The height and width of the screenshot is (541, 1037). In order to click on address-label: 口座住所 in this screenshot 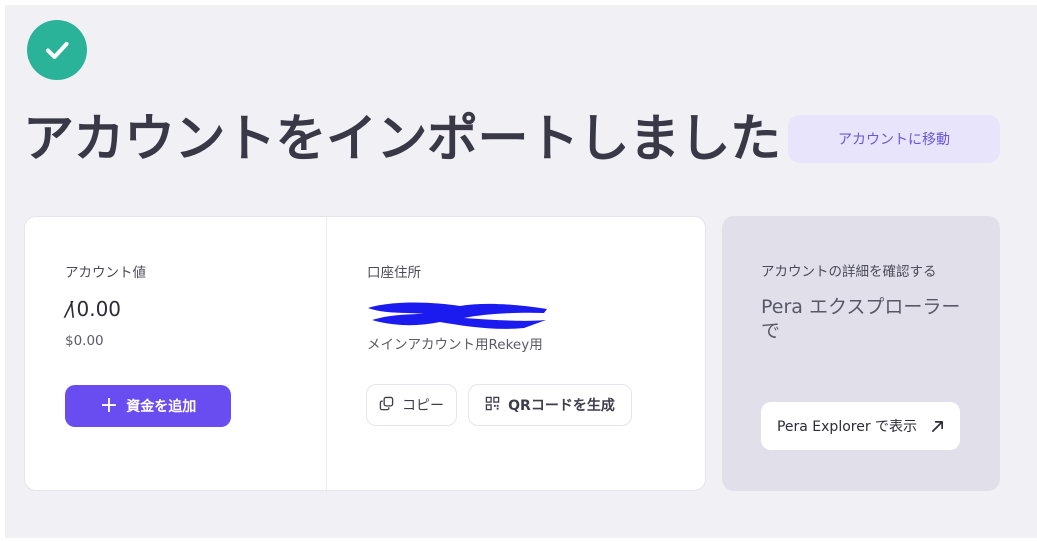, I will do `click(394, 273)`.